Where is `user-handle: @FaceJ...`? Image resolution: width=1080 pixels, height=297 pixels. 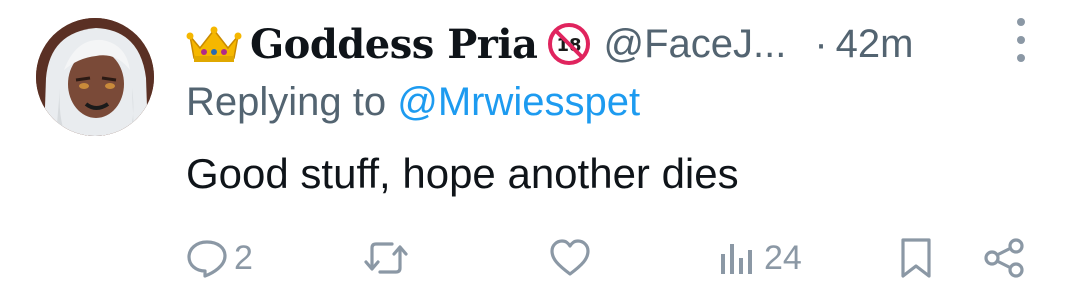 user-handle: @FaceJ... is located at coordinates (694, 44).